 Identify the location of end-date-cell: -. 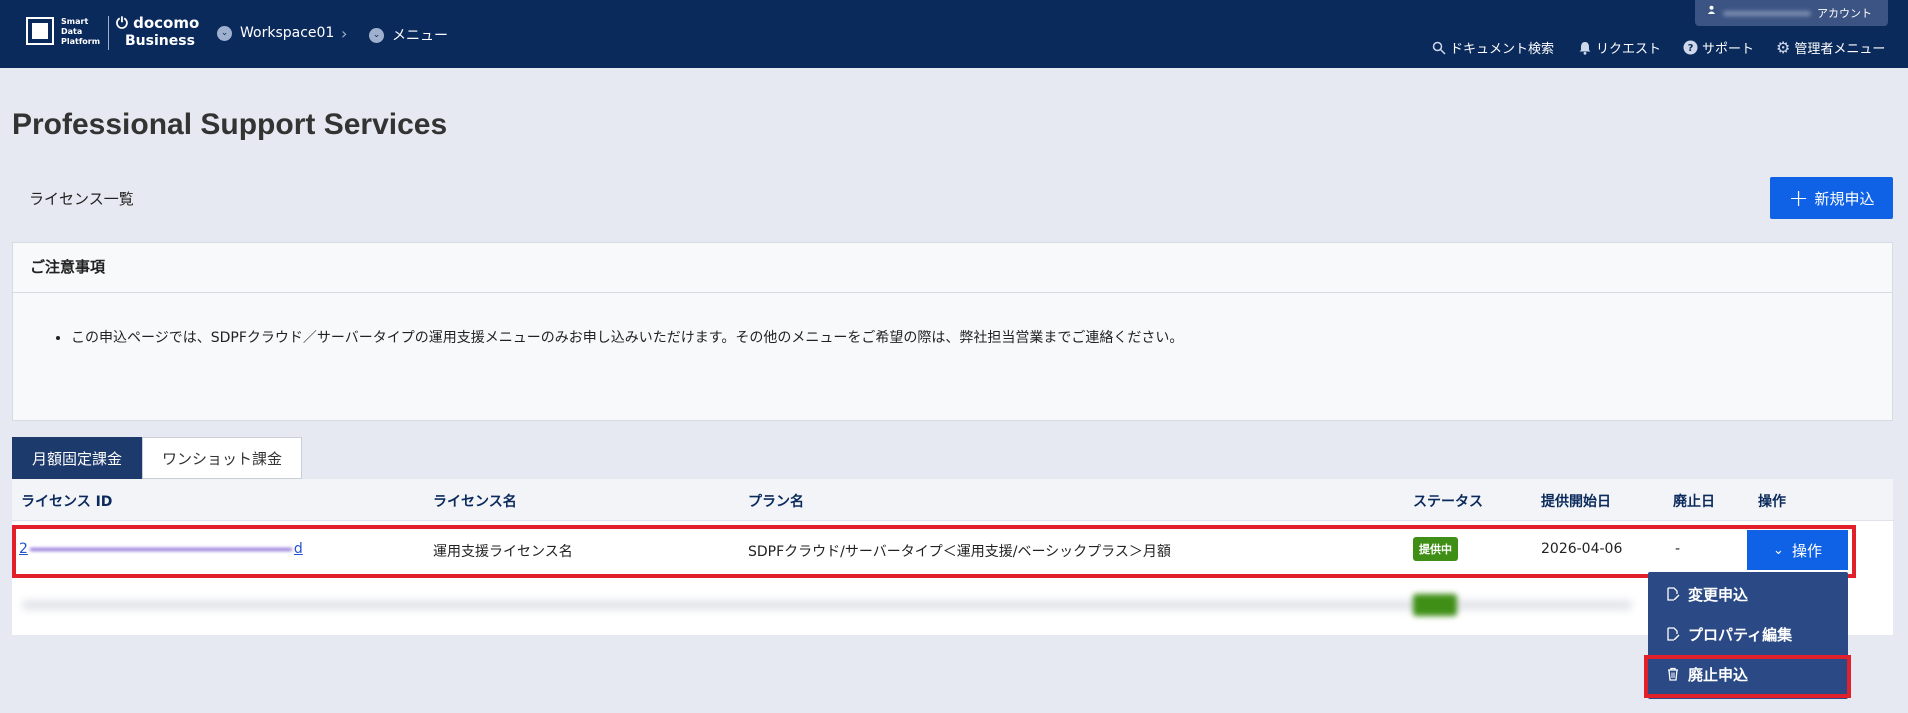
(1678, 549).